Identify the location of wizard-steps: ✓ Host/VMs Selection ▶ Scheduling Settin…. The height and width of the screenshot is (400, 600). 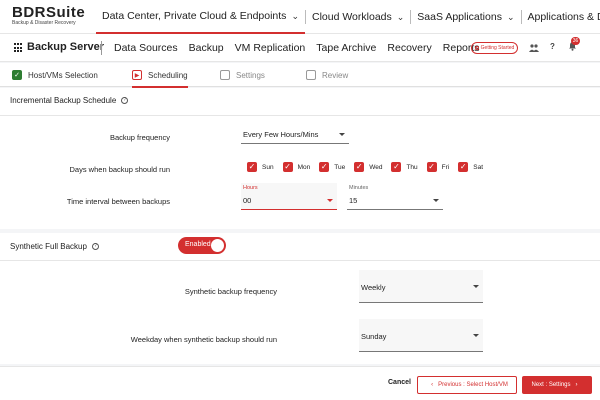
(300, 75).